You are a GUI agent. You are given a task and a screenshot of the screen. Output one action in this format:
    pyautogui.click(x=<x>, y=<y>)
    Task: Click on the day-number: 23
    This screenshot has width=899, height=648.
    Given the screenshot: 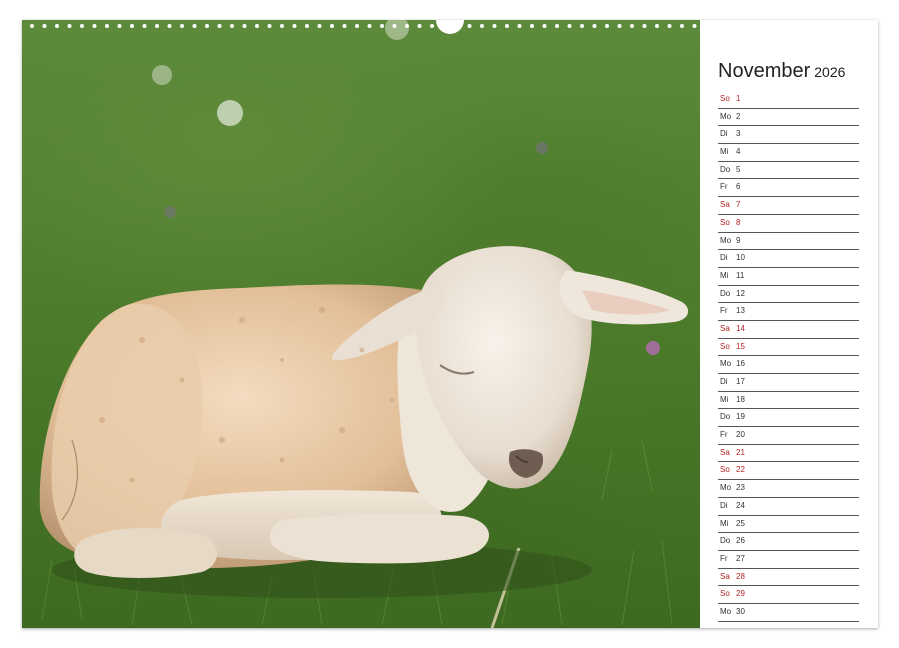 What is the action you would take?
    pyautogui.click(x=740, y=488)
    